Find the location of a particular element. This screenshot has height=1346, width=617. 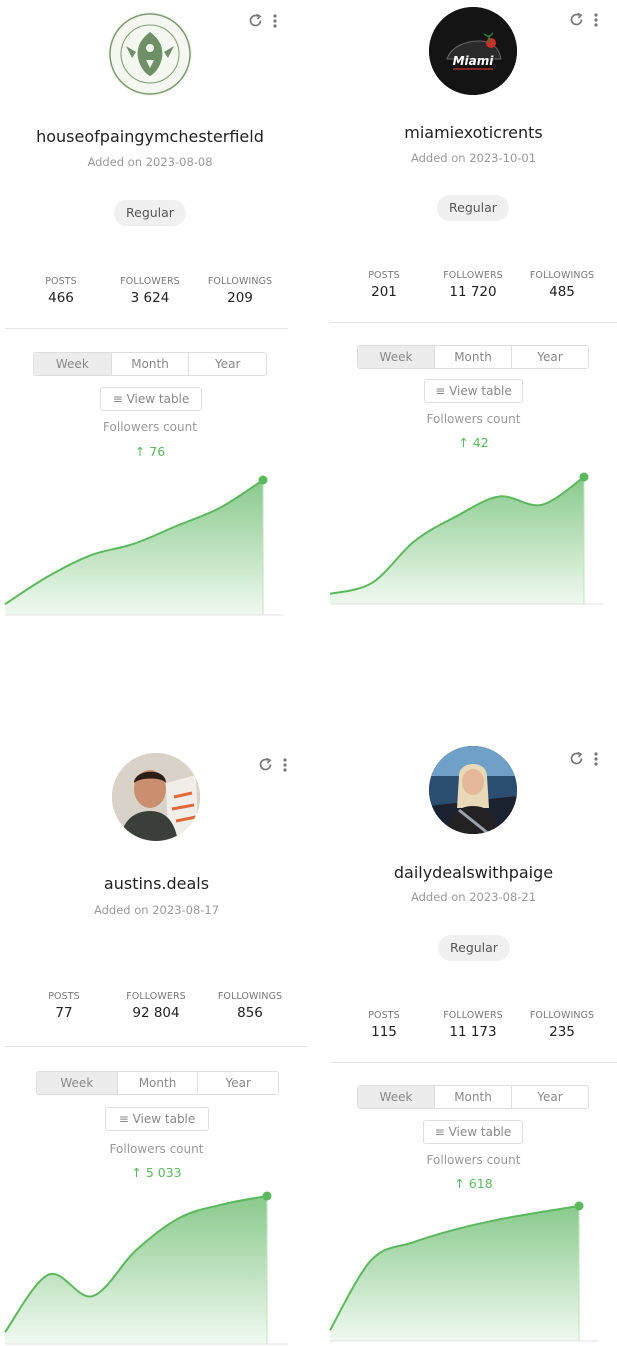

followers-delta: ↑ 5 033 is located at coordinates (156, 1172).